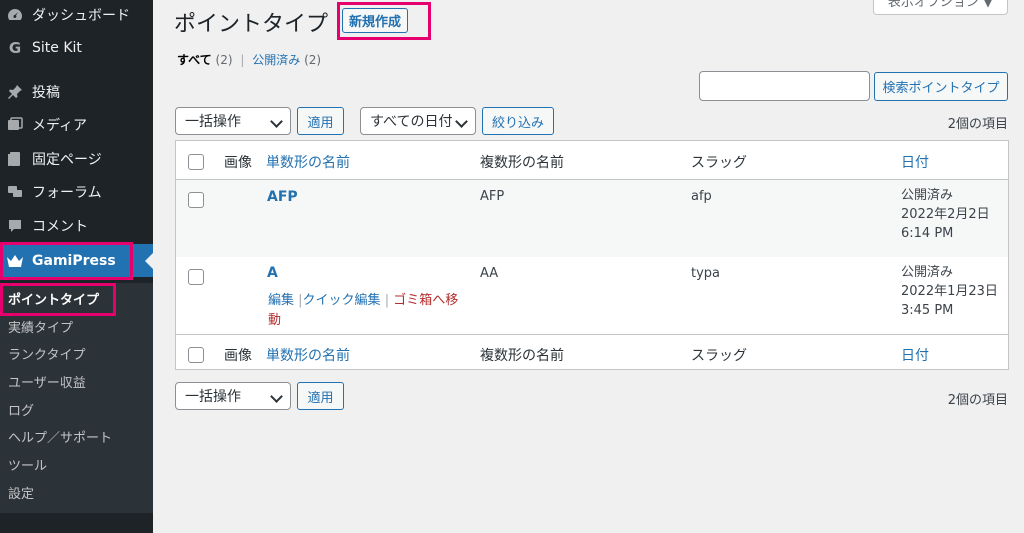 This screenshot has width=1024, height=533. I want to click on status-filter: すべて (2) | 公開済み (2), so click(249, 59).